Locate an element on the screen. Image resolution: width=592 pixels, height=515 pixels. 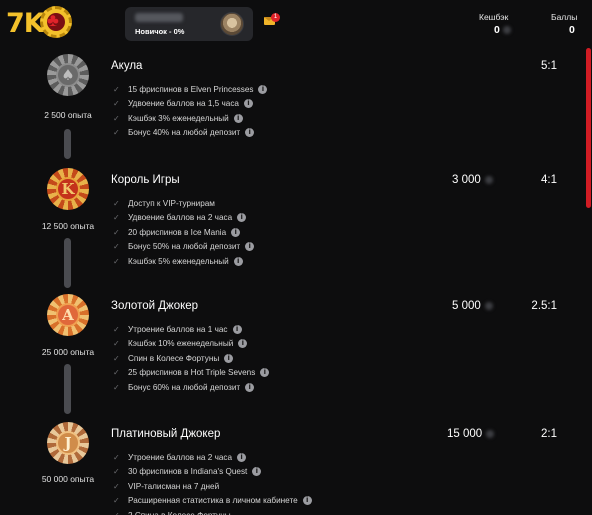
perk-text: Удвоение баллов на 2 часа is located at coordinates (180, 218).